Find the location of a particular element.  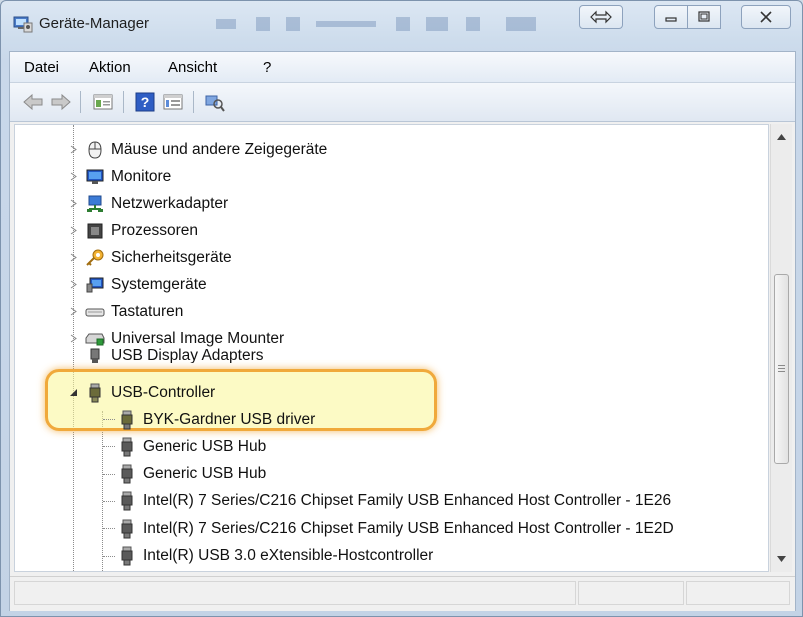

tree-item-network-adapters: Netzwerkadapter is located at coordinates (156, 203).